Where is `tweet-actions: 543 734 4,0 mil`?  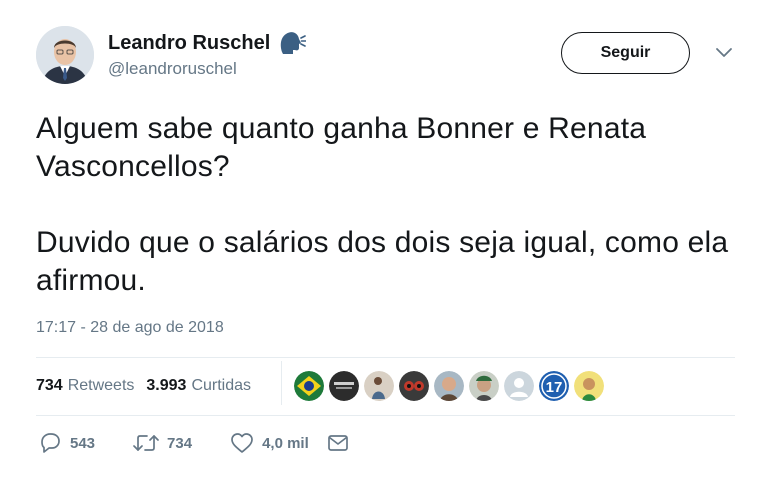
tweet-actions: 543 734 4,0 mil is located at coordinates (192, 443).